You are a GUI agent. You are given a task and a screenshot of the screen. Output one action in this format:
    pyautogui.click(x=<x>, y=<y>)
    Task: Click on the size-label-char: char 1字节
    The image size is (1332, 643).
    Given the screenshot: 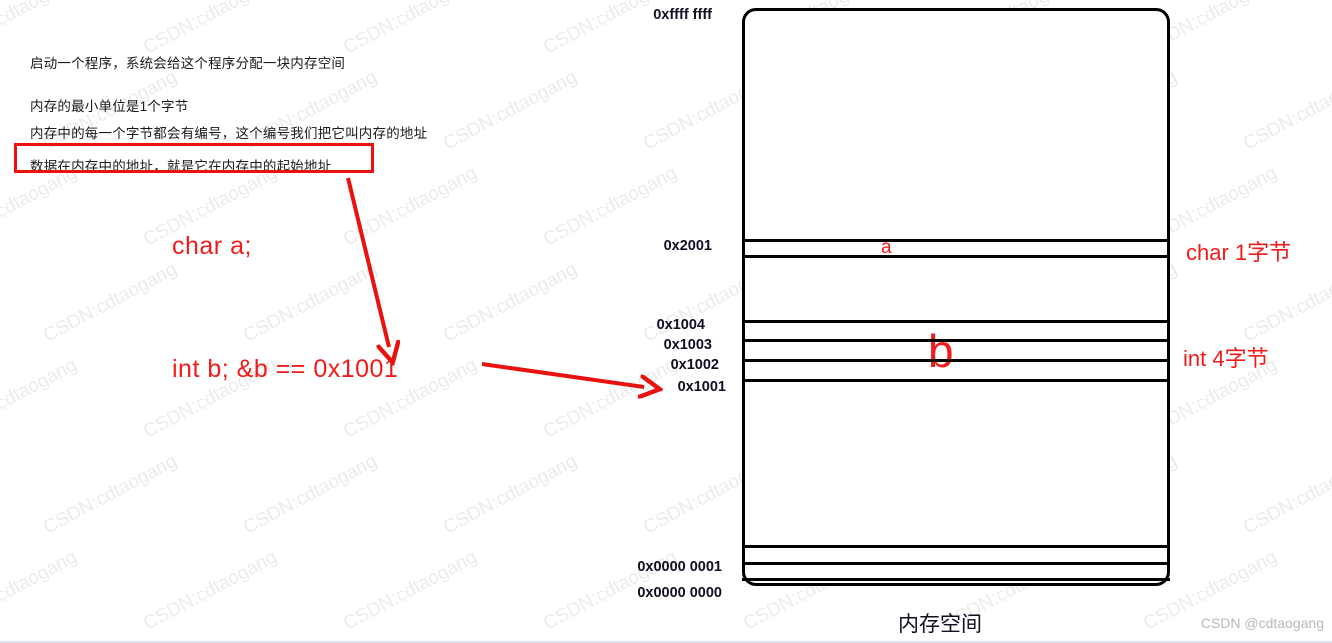 What is the action you would take?
    pyautogui.click(x=1239, y=252)
    